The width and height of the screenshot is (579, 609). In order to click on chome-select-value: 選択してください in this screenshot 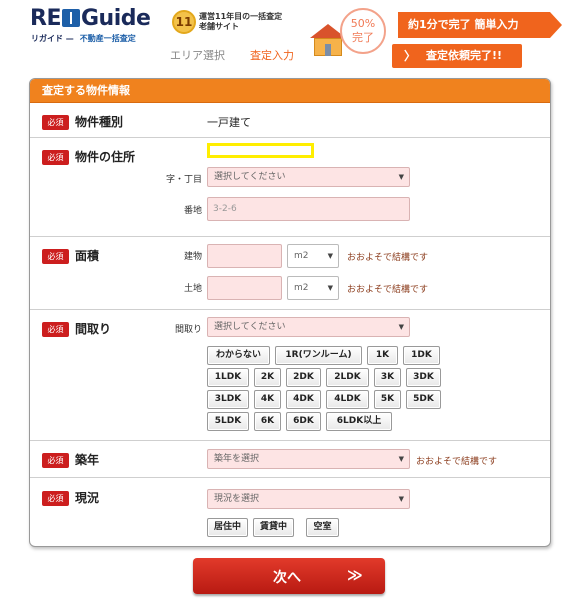, I will do `click(250, 177)`.